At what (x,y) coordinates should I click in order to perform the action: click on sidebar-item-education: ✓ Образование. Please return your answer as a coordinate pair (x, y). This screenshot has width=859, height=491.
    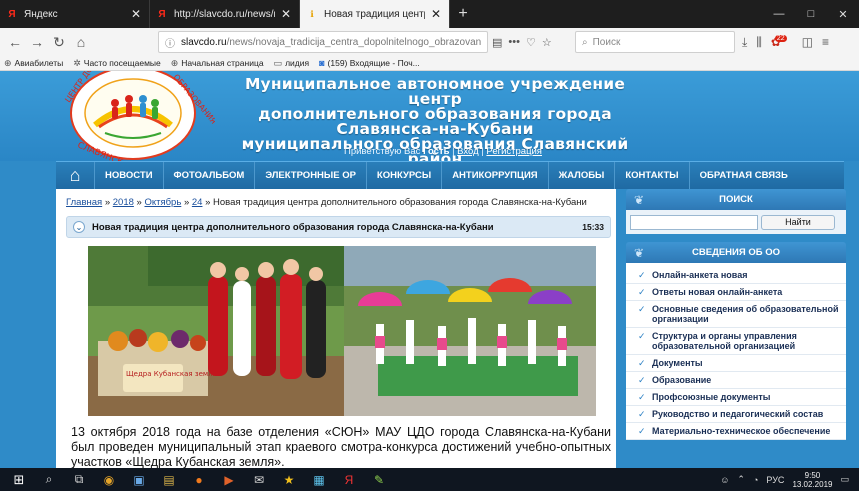
    Looking at the image, I should click on (736, 380).